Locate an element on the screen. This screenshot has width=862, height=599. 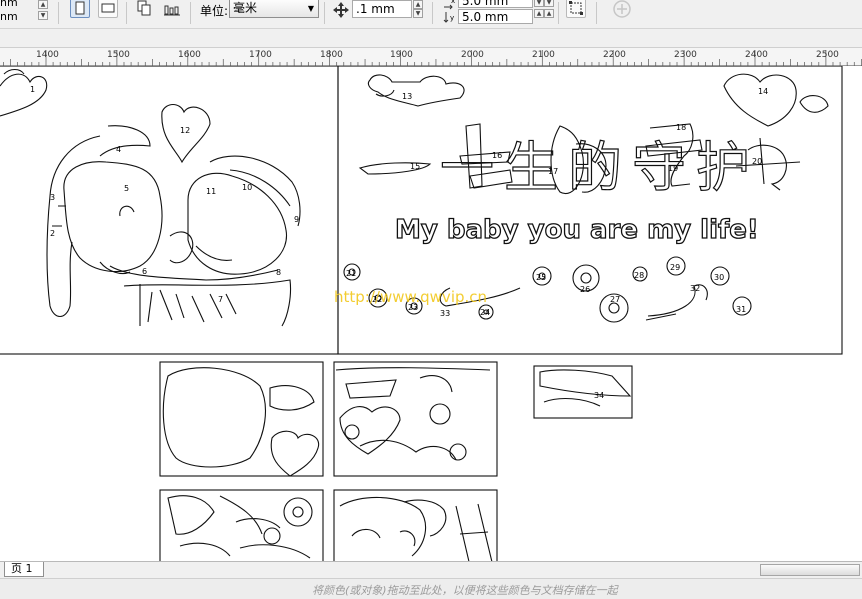
document-palette: 将颜色(或对象)拖动至此处，以便将这些颜色与文档存储在一起 is located at coordinates (431, 588).